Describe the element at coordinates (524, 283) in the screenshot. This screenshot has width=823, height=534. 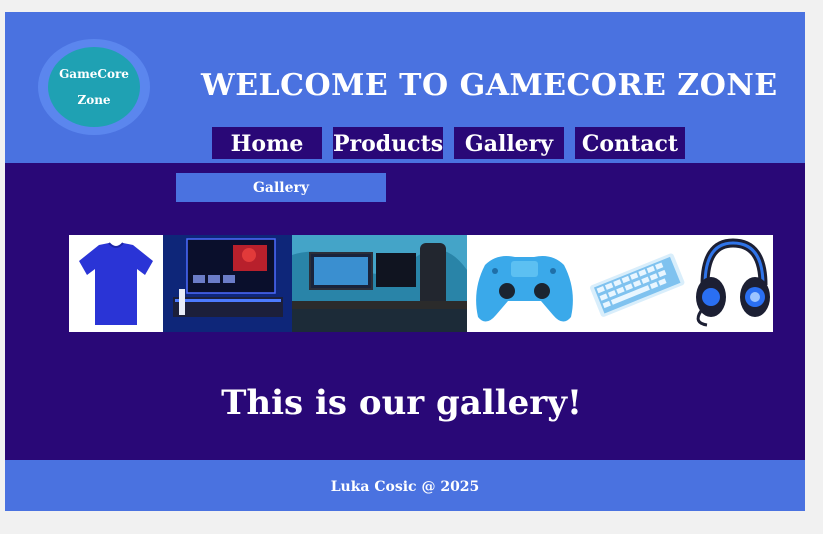
I see `gallery-image-controller` at that location.